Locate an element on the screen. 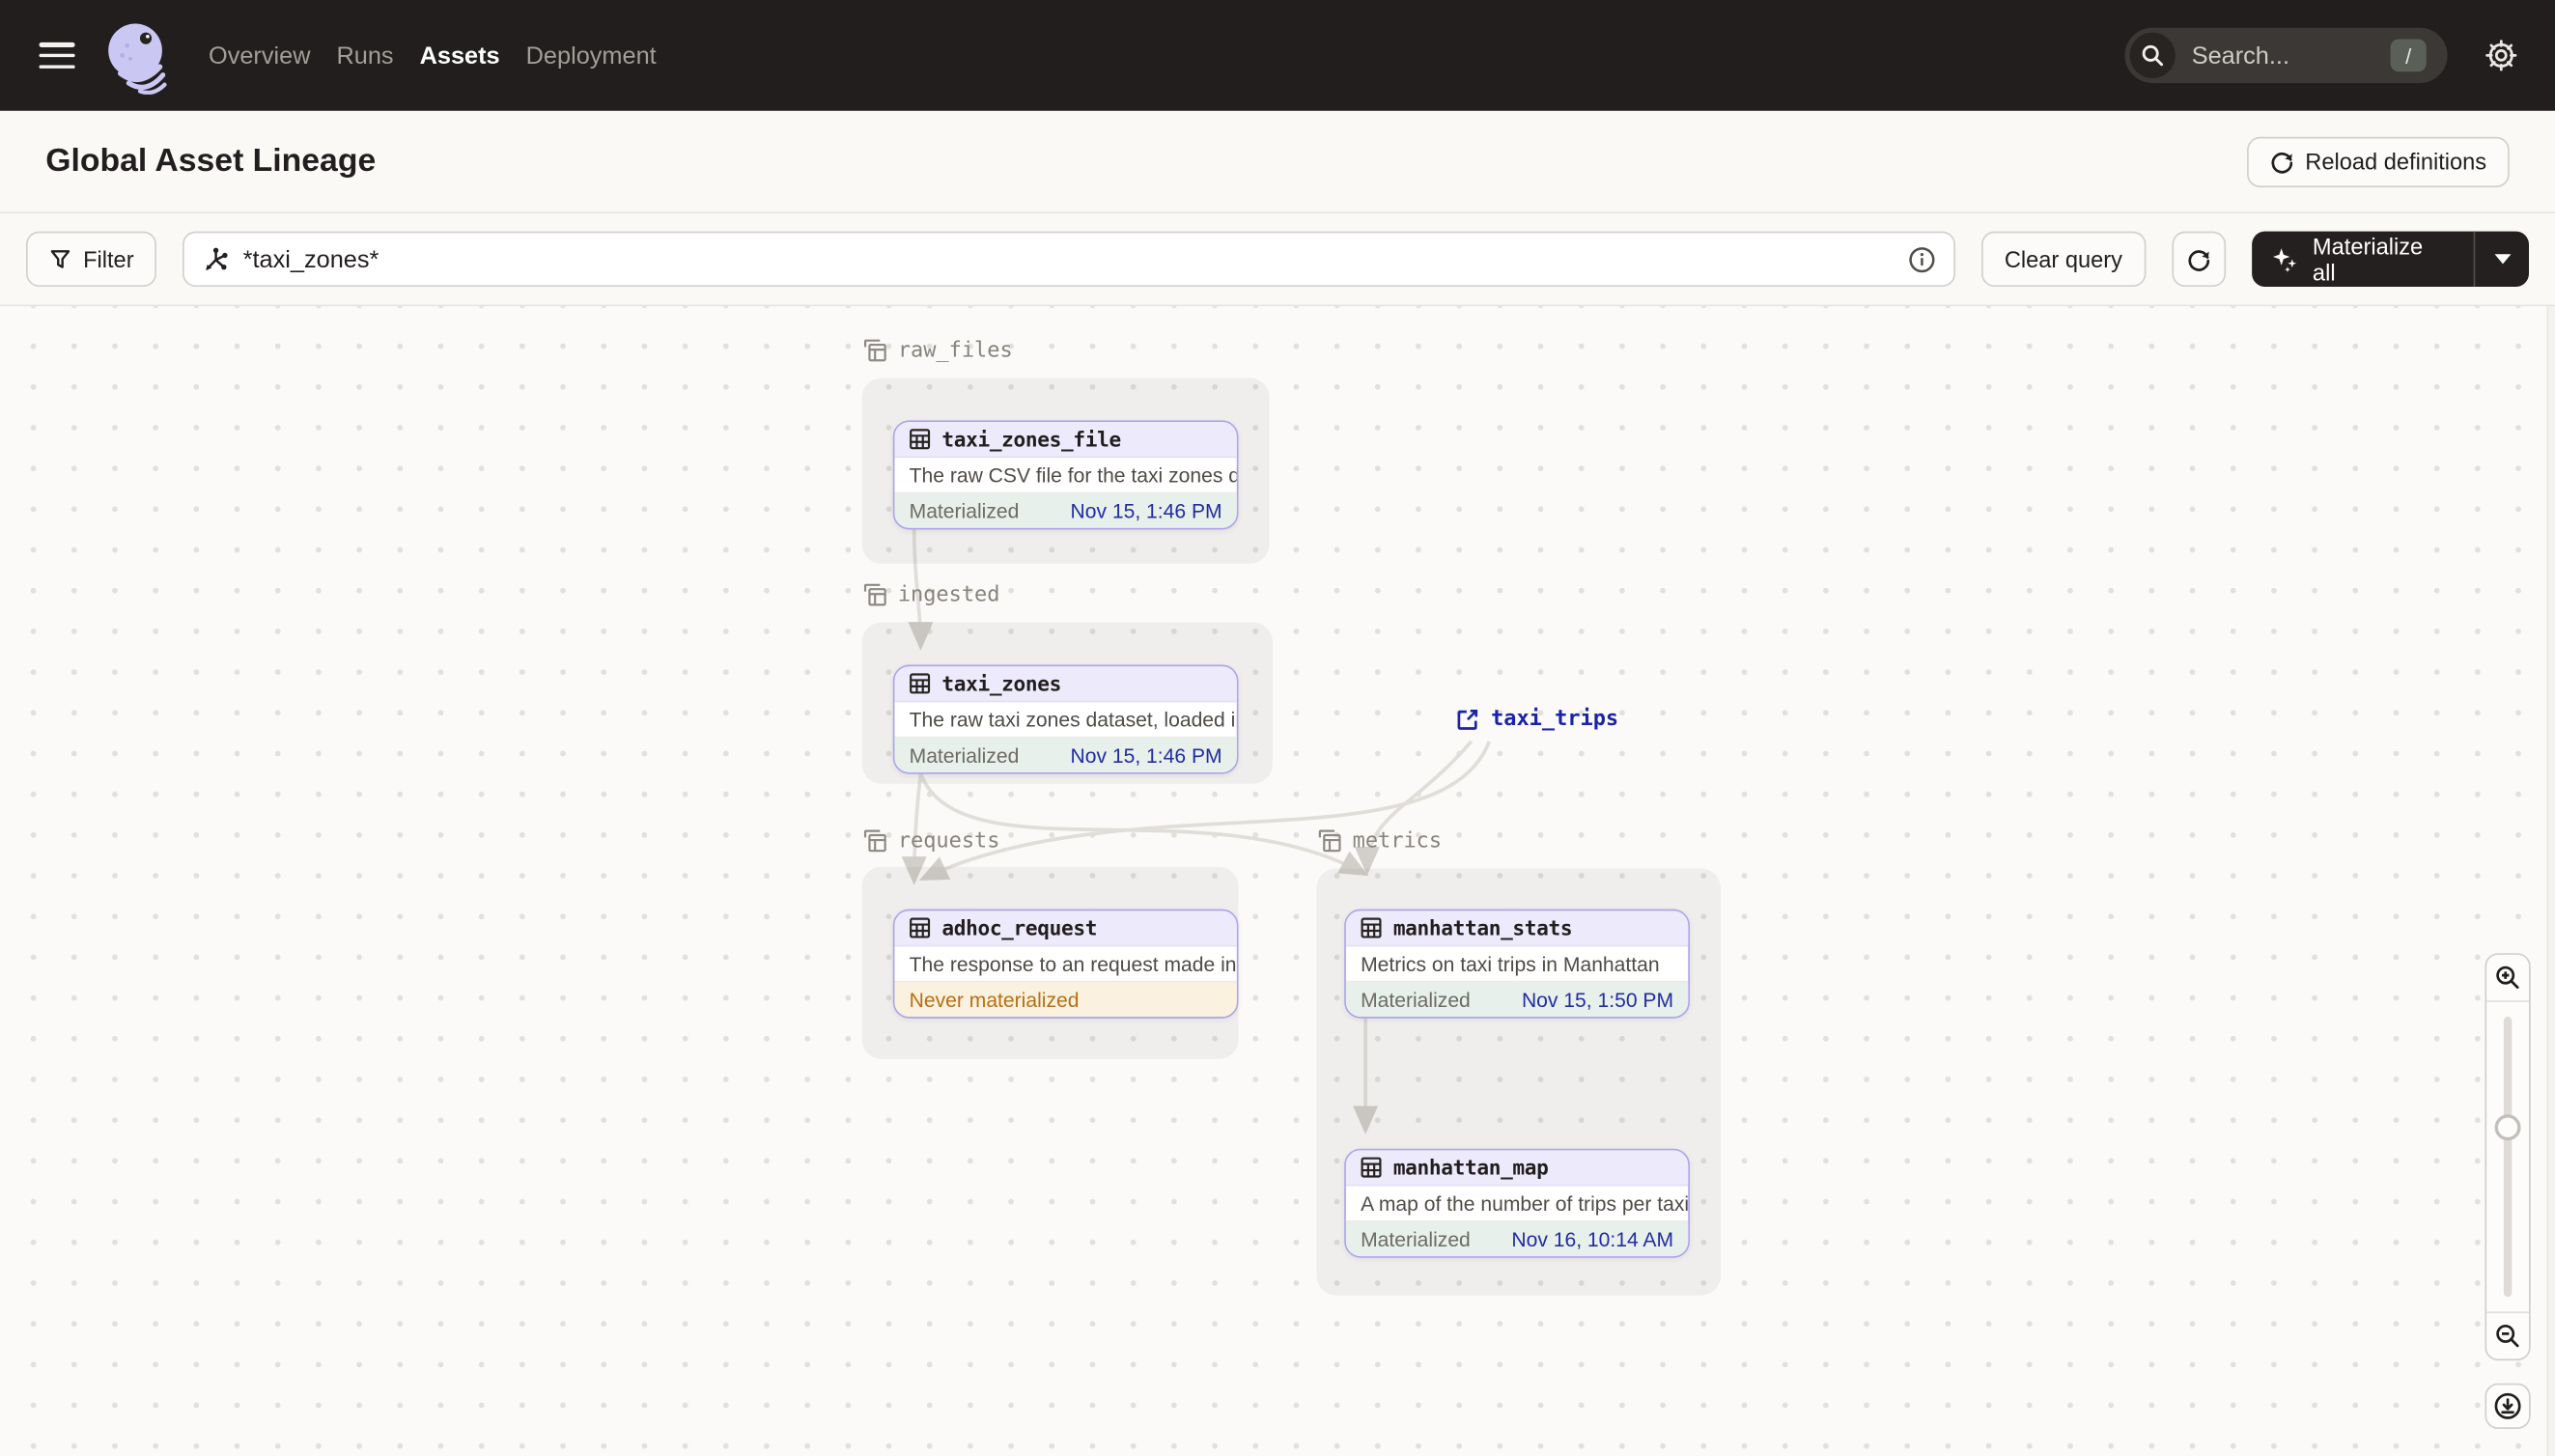  lineage-edges is located at coordinates (1196, 832).